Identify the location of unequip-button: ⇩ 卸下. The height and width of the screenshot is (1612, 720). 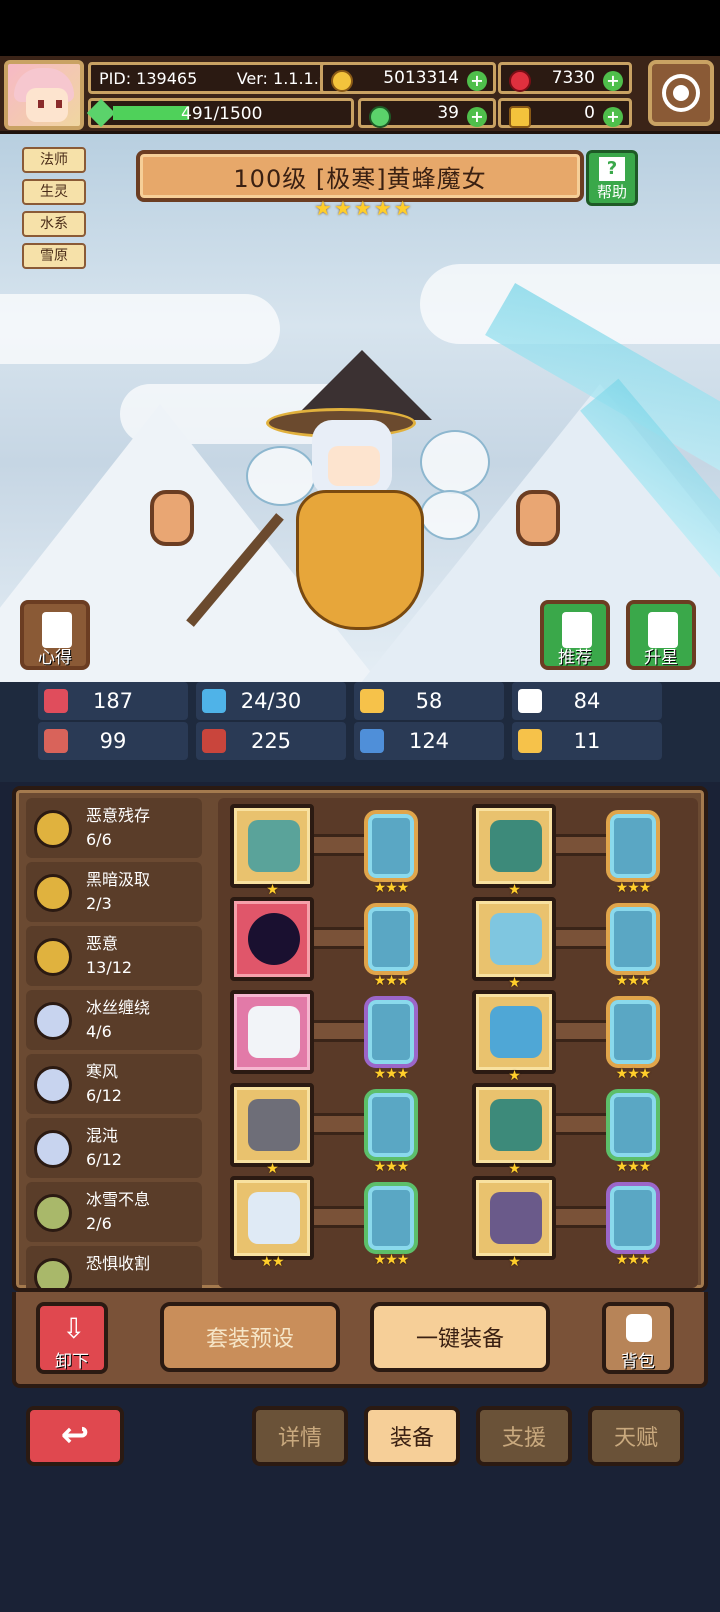
(72, 1338).